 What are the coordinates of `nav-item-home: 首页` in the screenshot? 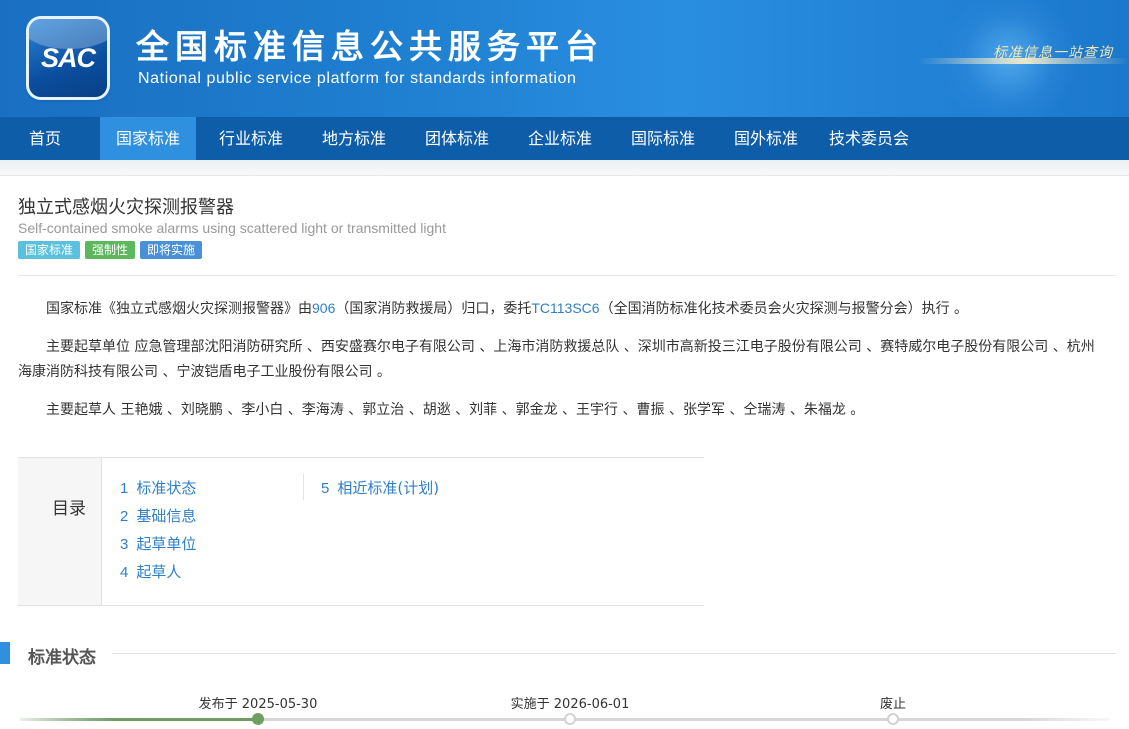 It's located at (45, 138).